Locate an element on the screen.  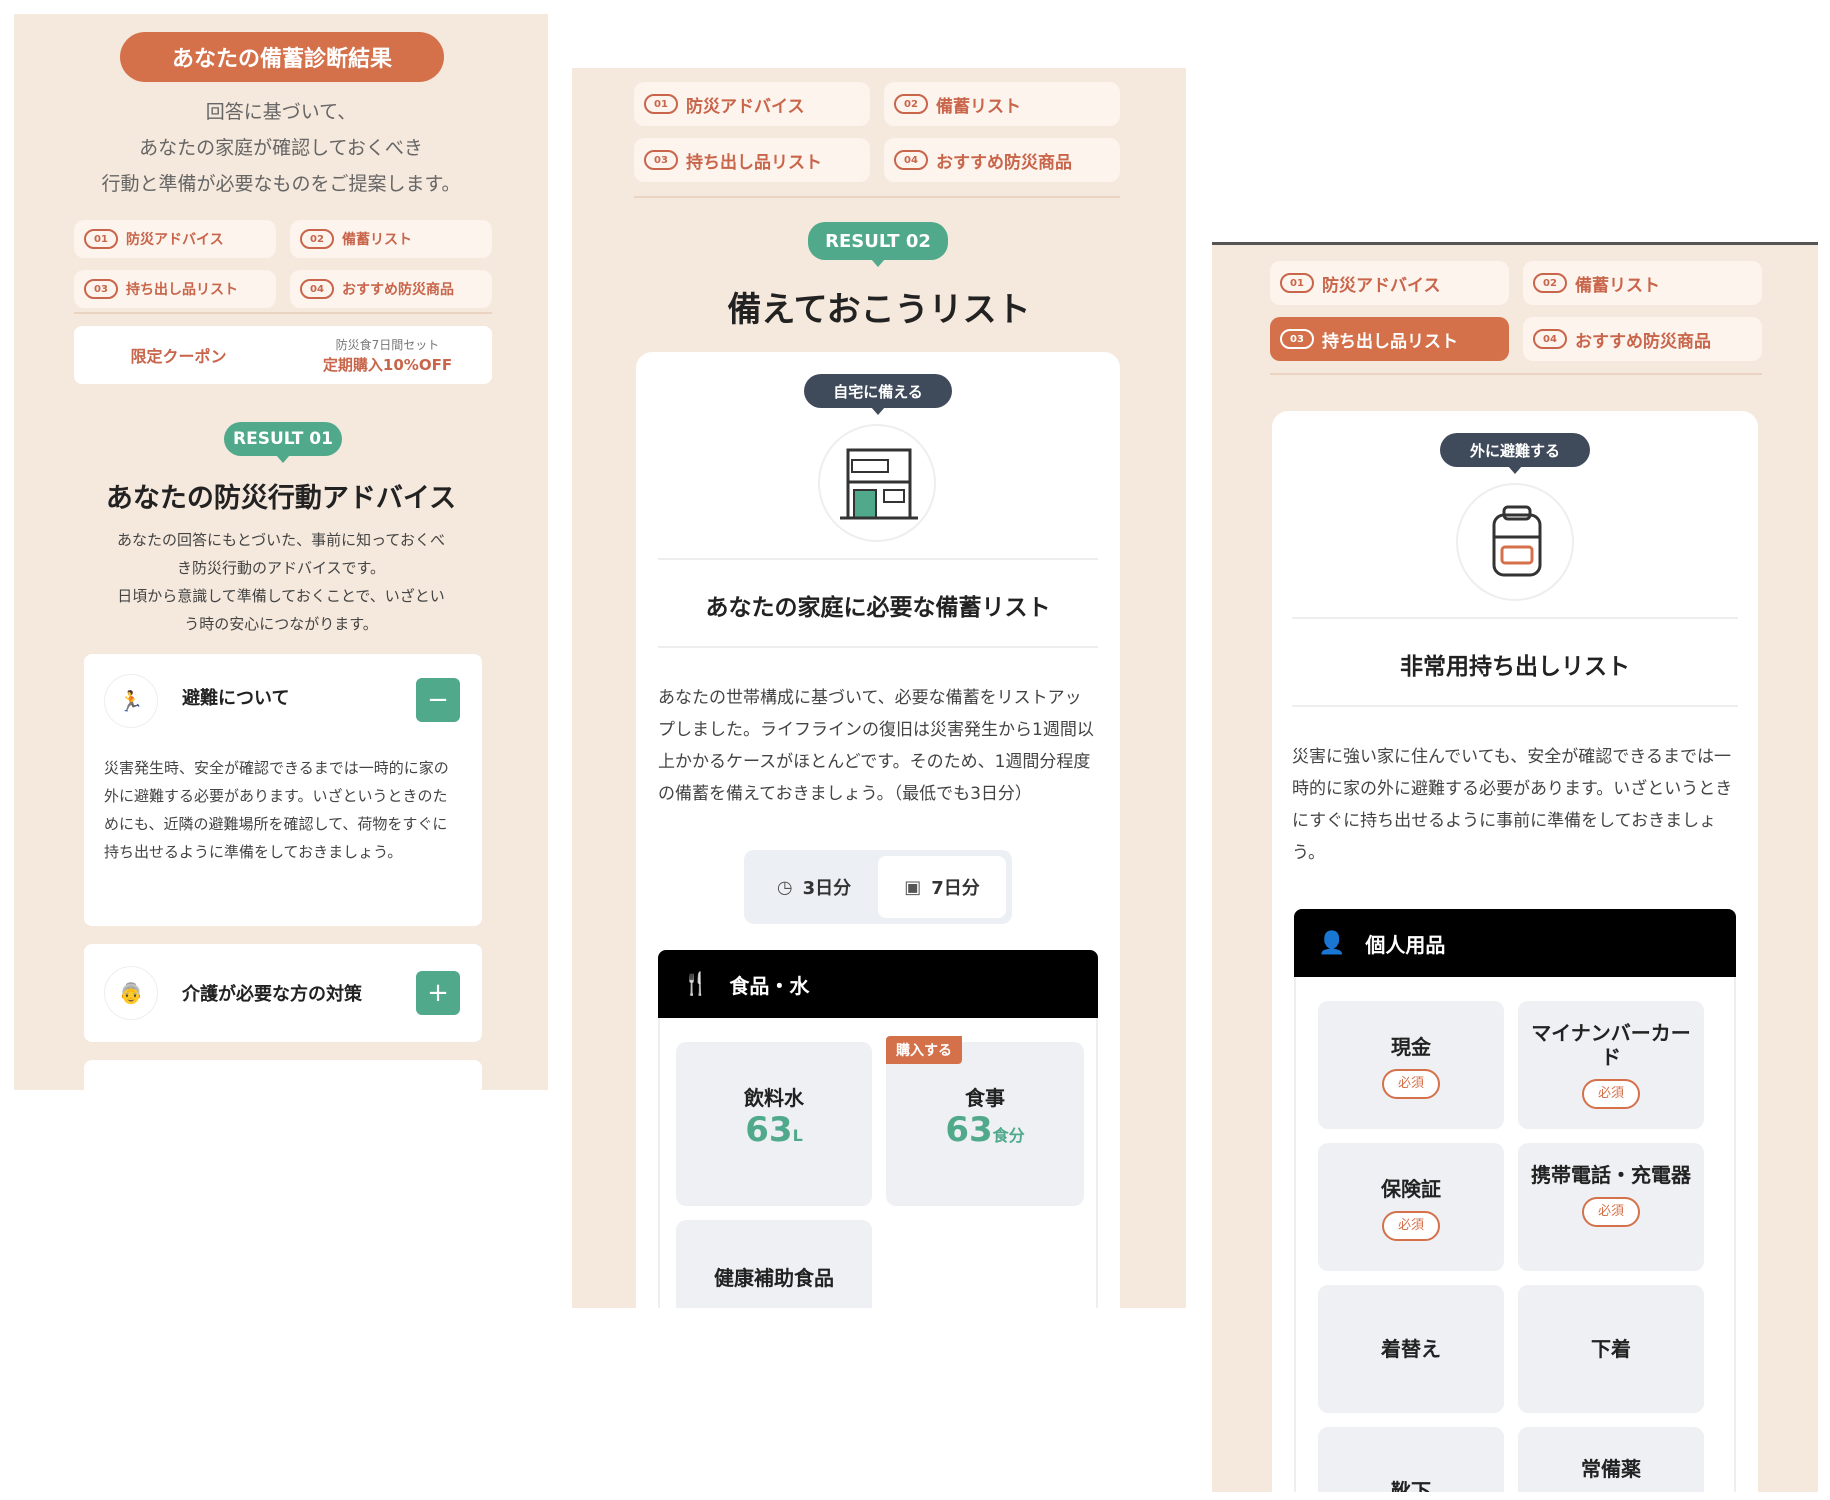
item-tile-medicine: 常備薬 is located at coordinates (1611, 1459).